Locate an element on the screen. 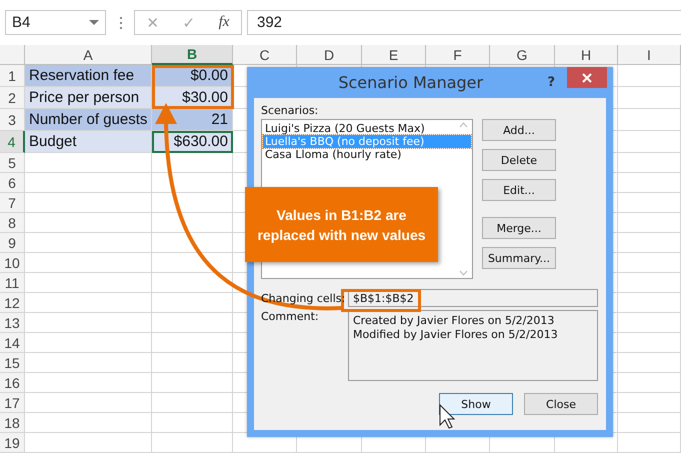 The width and height of the screenshot is (681, 453). table-cell: Number of guests is located at coordinates (88, 120).